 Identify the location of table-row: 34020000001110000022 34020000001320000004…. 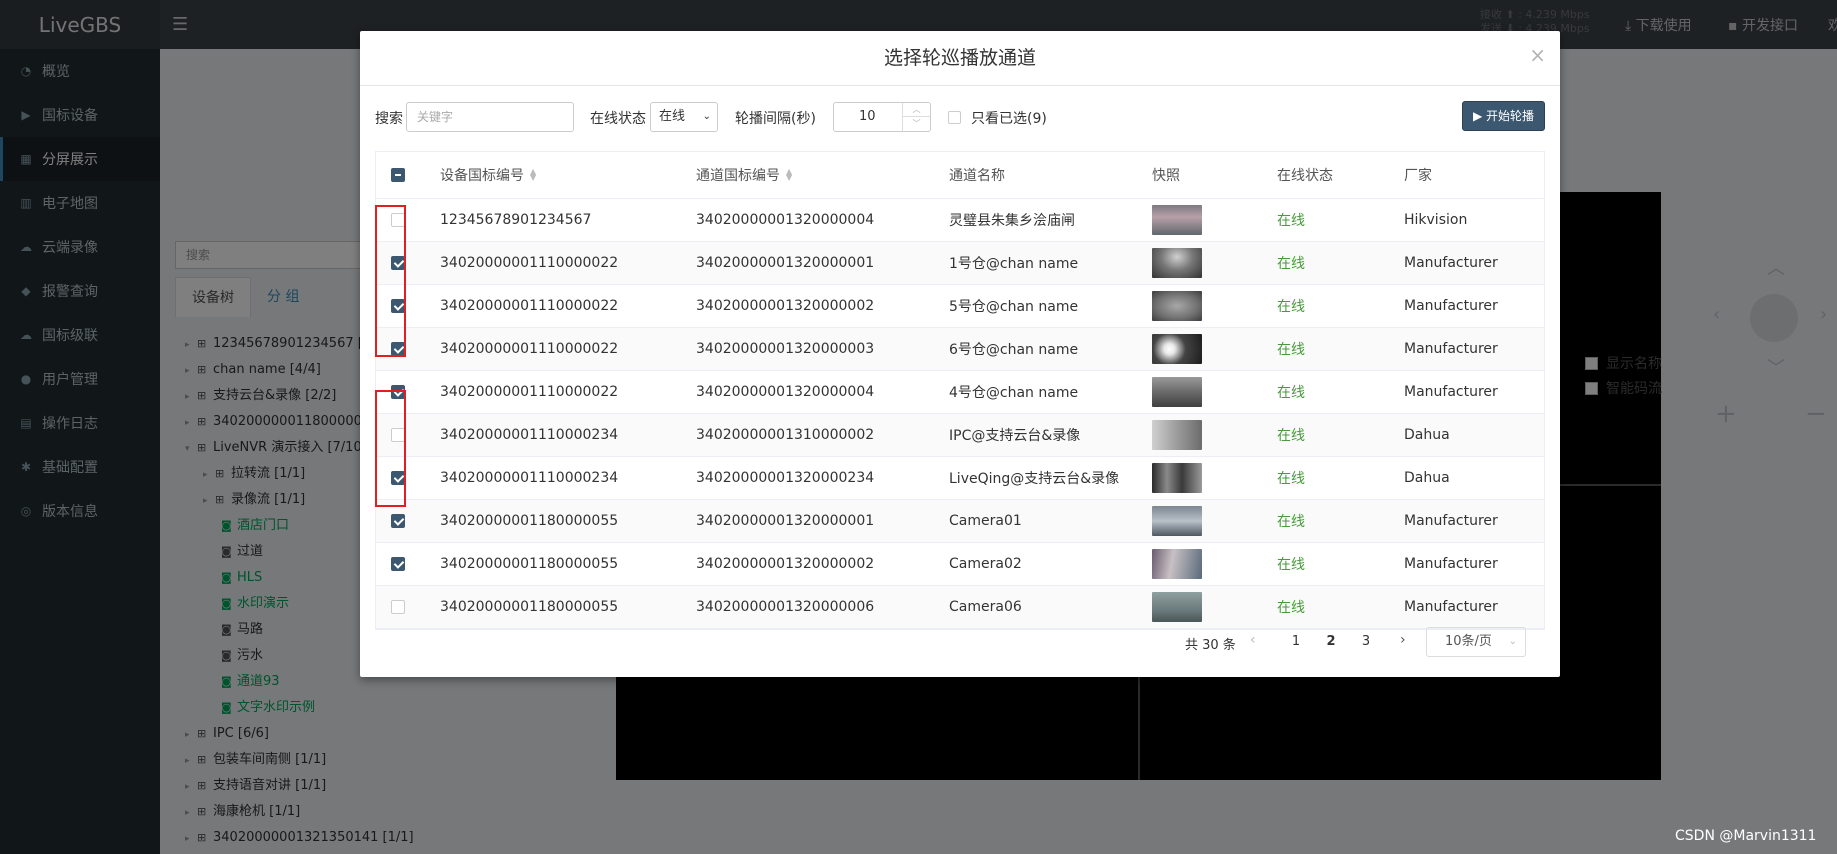
(960, 392).